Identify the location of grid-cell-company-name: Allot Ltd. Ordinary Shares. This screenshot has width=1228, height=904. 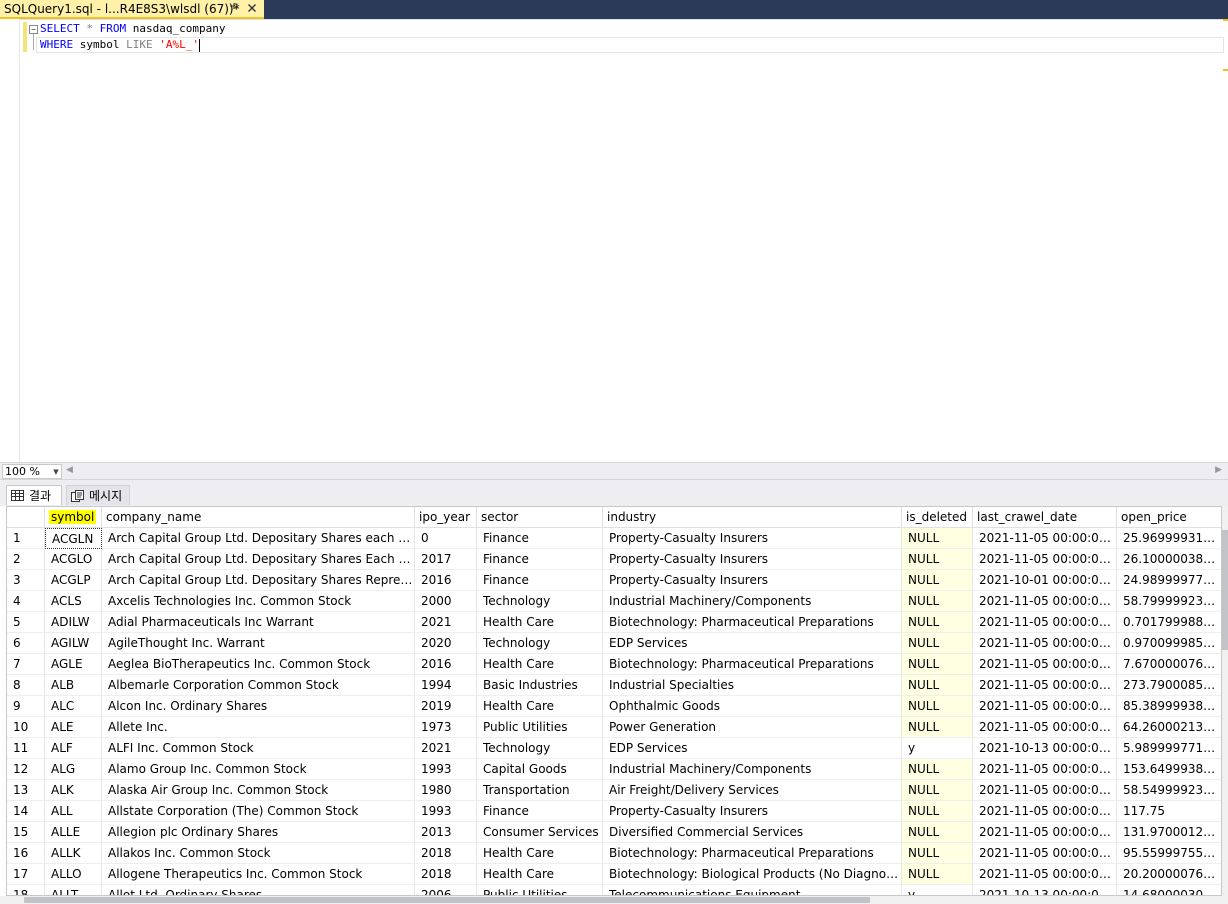
(258, 890).